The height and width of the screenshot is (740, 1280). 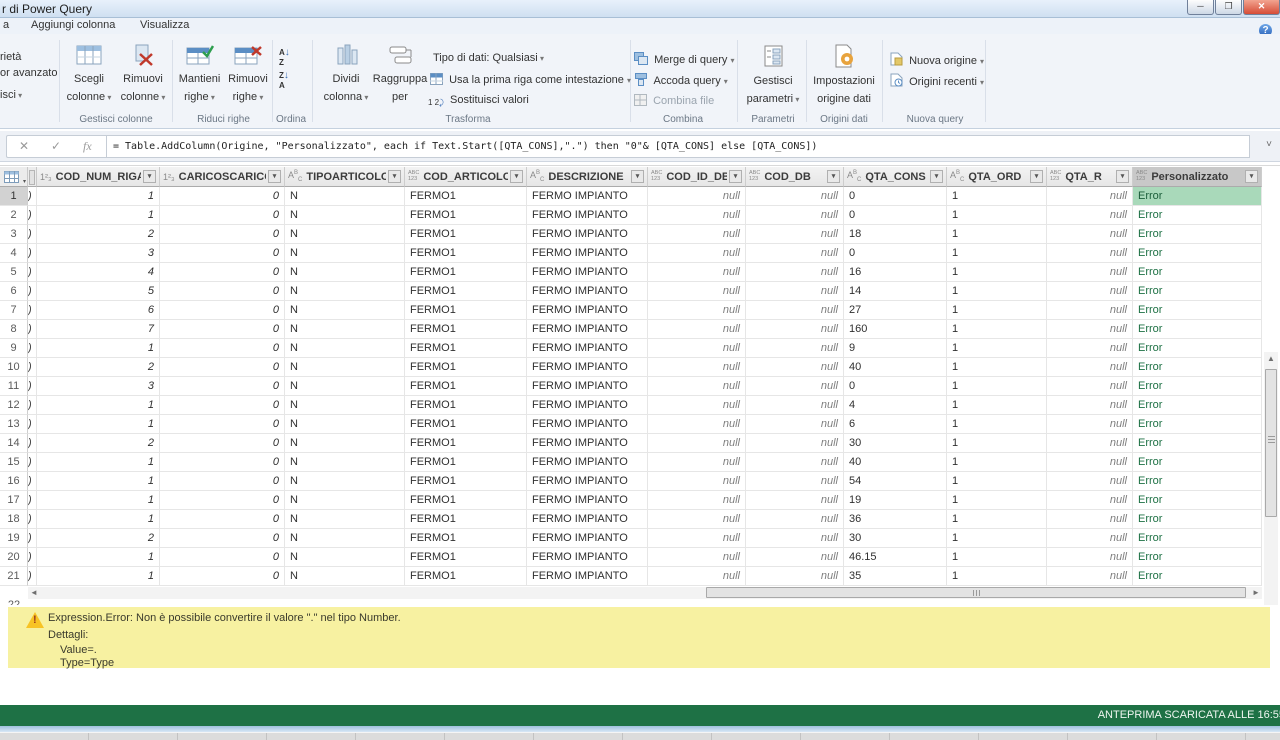 I want to click on row-number: 15, so click(x=14, y=462).